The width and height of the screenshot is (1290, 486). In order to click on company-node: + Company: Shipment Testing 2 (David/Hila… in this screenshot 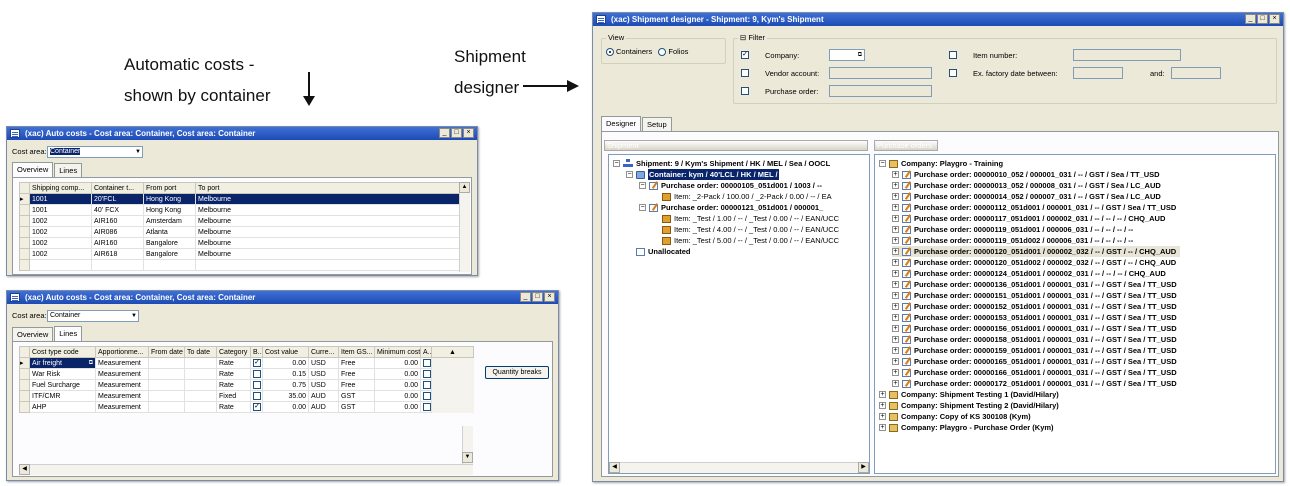, I will do `click(969, 405)`.